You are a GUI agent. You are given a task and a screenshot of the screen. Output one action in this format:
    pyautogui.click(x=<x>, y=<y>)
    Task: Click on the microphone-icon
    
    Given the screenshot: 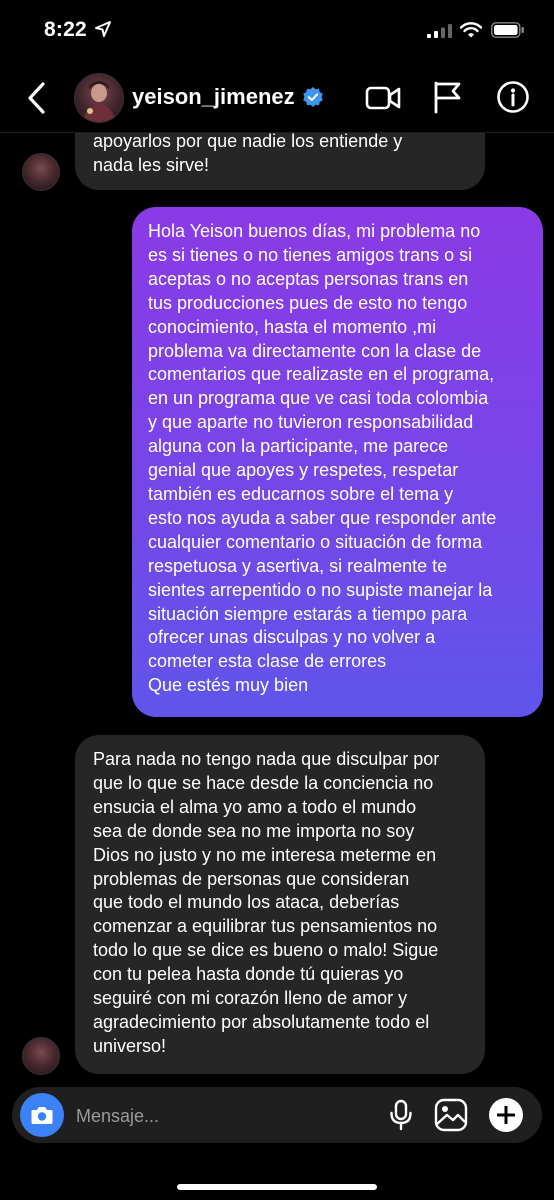 What is the action you would take?
    pyautogui.click(x=401, y=1115)
    